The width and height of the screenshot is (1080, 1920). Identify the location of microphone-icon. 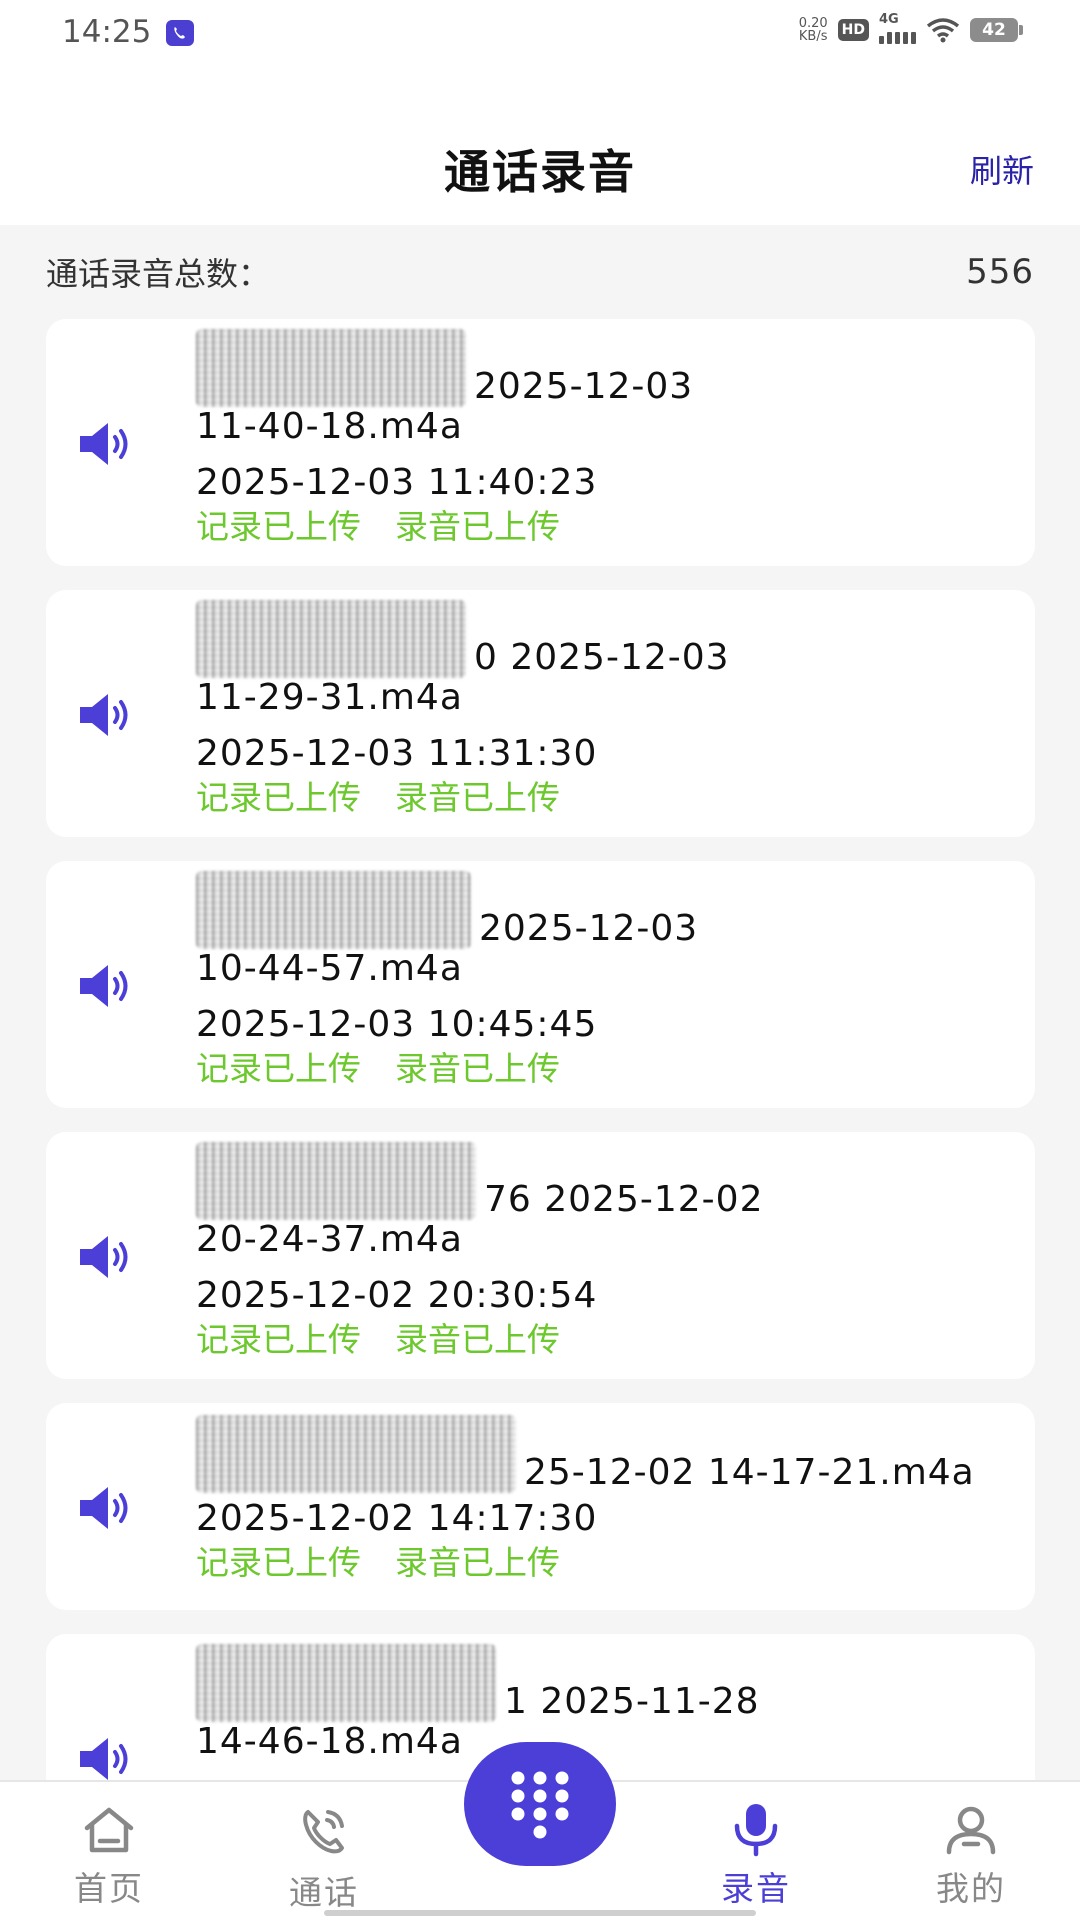
(756, 1830).